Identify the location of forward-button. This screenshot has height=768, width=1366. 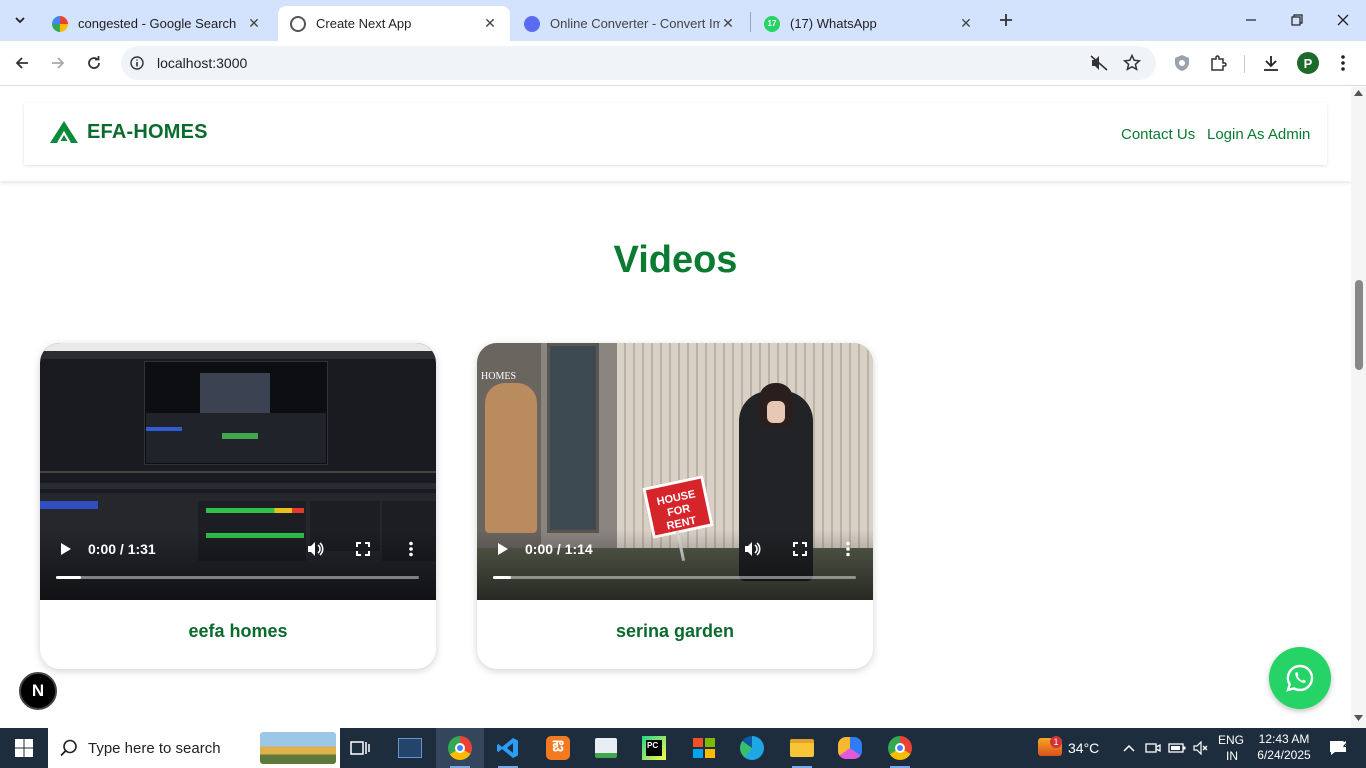
(58, 63).